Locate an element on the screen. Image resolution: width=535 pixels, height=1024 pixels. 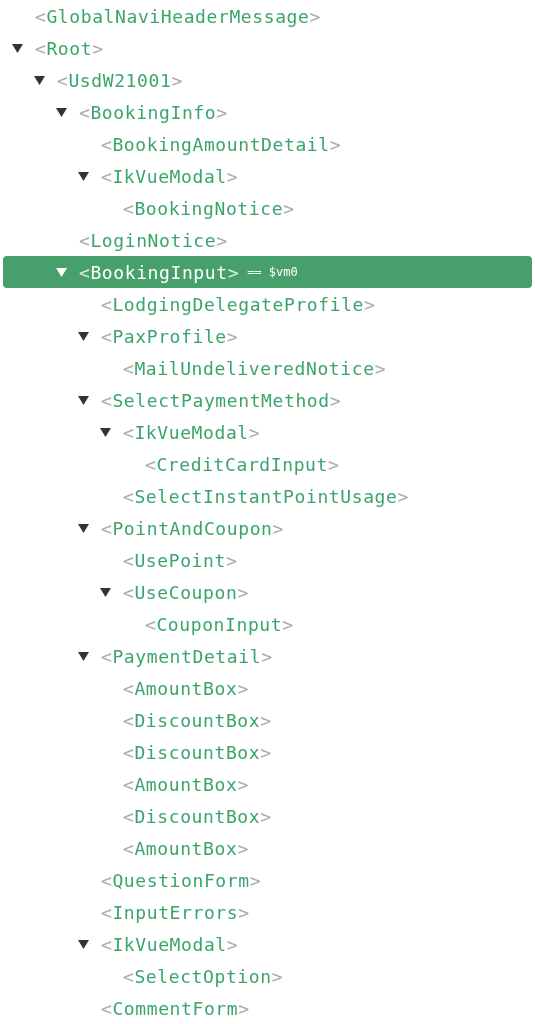
tree-row: <SelectOption> is located at coordinates (267, 976).